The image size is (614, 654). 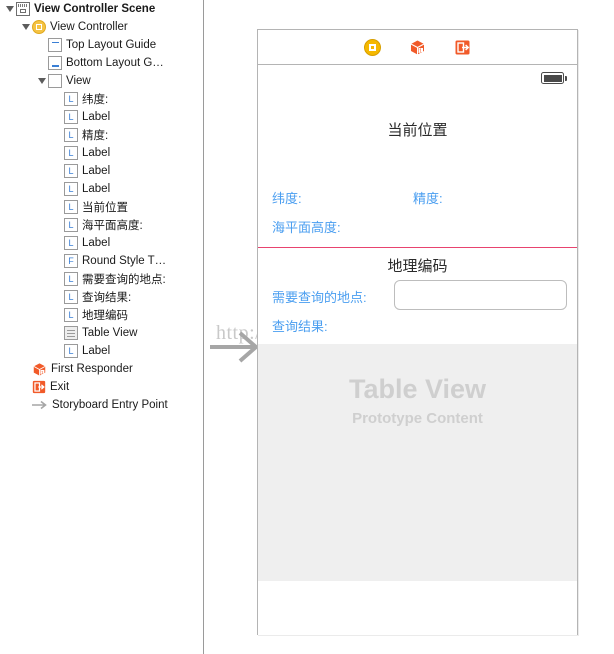 I want to click on outline-row: L 海平面高度:, so click(x=101, y=225).